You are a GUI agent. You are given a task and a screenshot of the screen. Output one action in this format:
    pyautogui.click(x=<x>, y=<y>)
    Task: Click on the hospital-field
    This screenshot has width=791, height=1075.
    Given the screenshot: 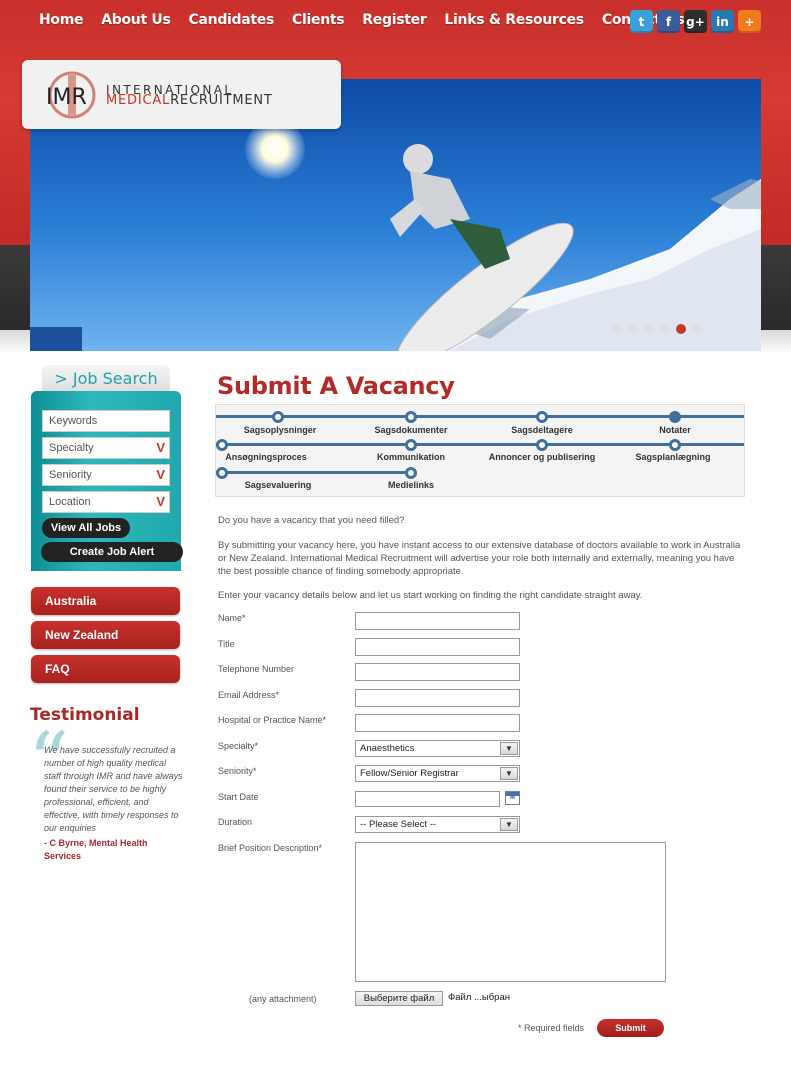 What is the action you would take?
    pyautogui.click(x=437, y=723)
    